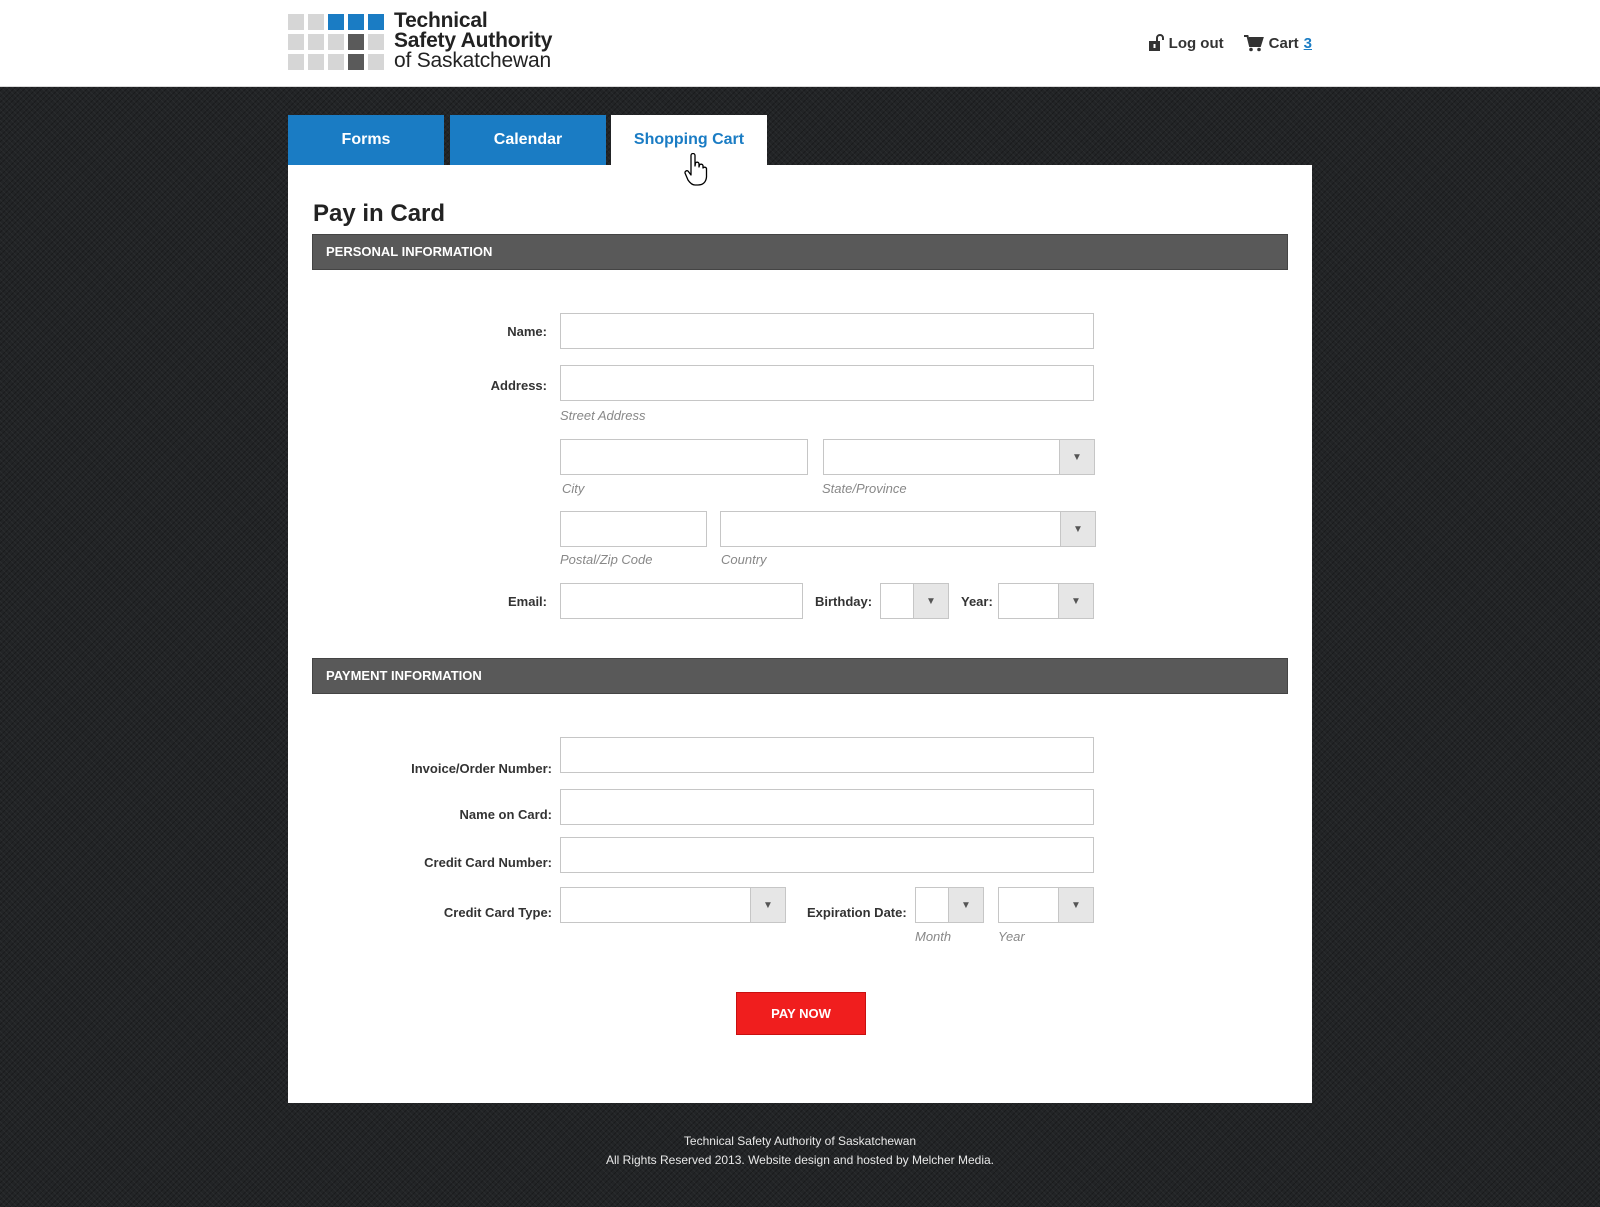 This screenshot has width=1600, height=1207. What do you see at coordinates (1196, 43) in the screenshot?
I see `logout-label: Log out` at bounding box center [1196, 43].